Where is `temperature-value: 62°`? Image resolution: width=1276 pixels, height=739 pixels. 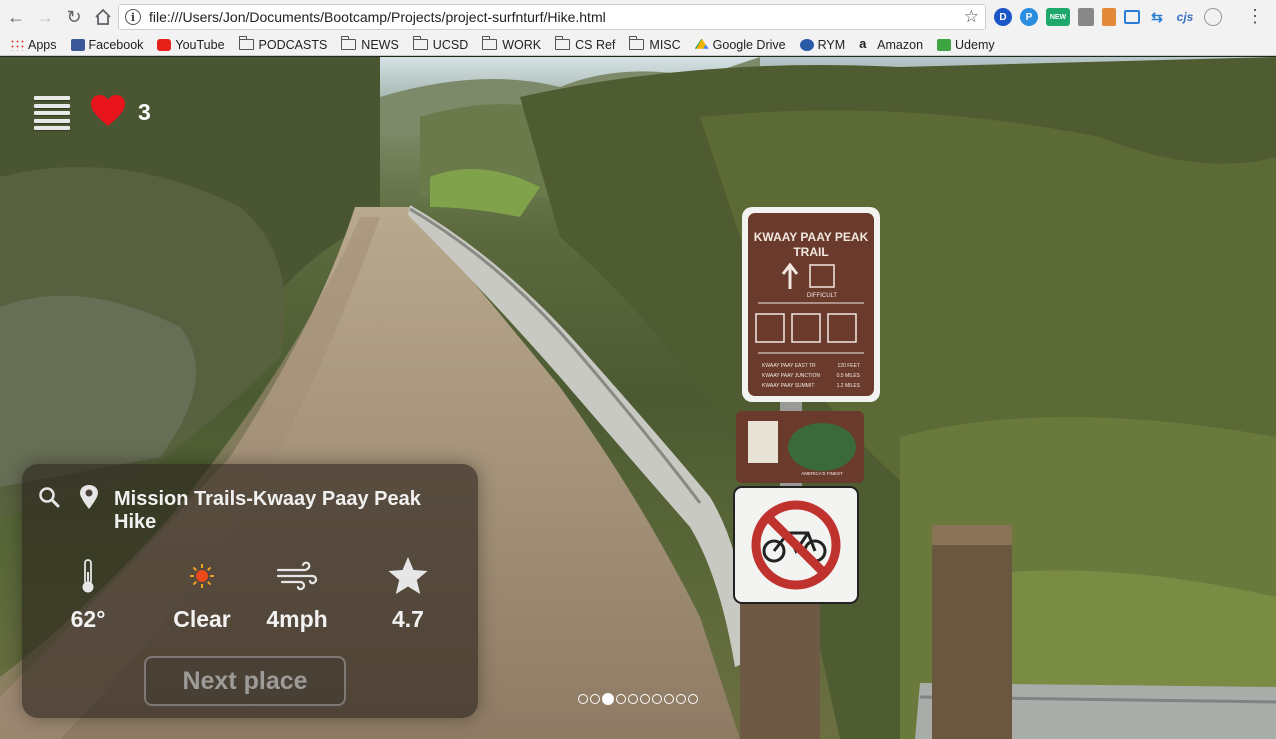
temperature-value: 62° is located at coordinates (88, 619).